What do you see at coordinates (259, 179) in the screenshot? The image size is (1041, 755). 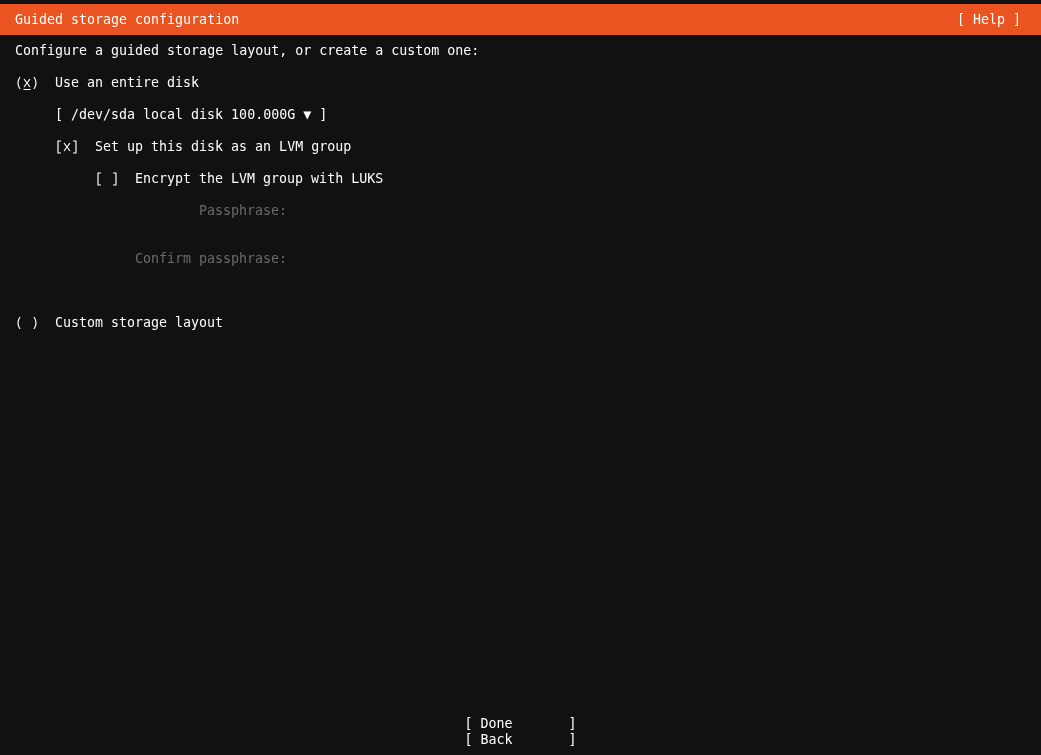 I see `checkbox-label: Encrypt the LVM group with LUKS` at bounding box center [259, 179].